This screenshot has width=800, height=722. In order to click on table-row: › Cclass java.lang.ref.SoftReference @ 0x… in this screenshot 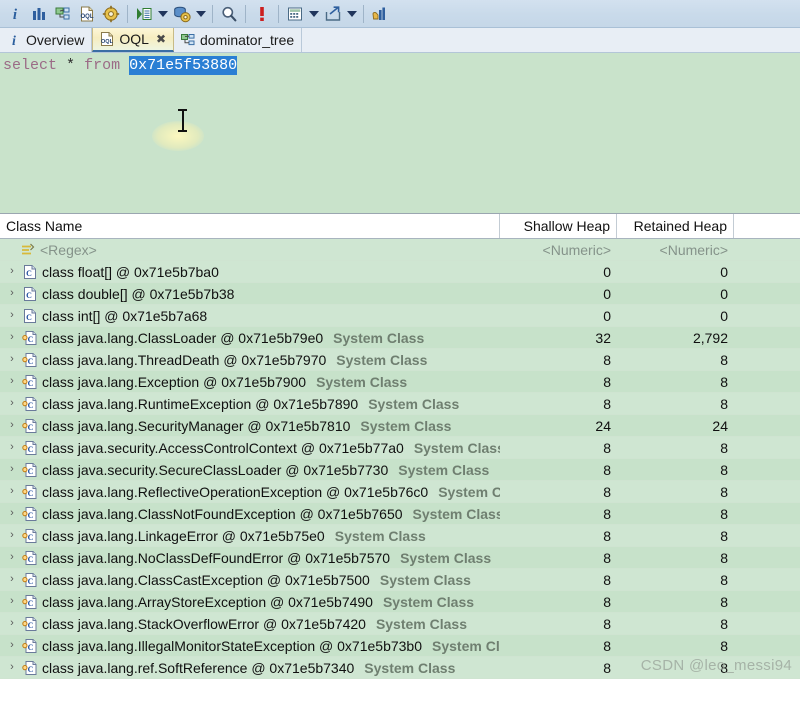, I will do `click(400, 668)`.